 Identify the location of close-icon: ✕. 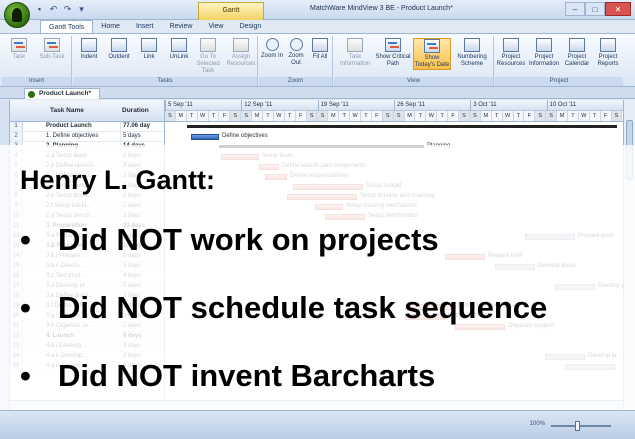
(618, 9).